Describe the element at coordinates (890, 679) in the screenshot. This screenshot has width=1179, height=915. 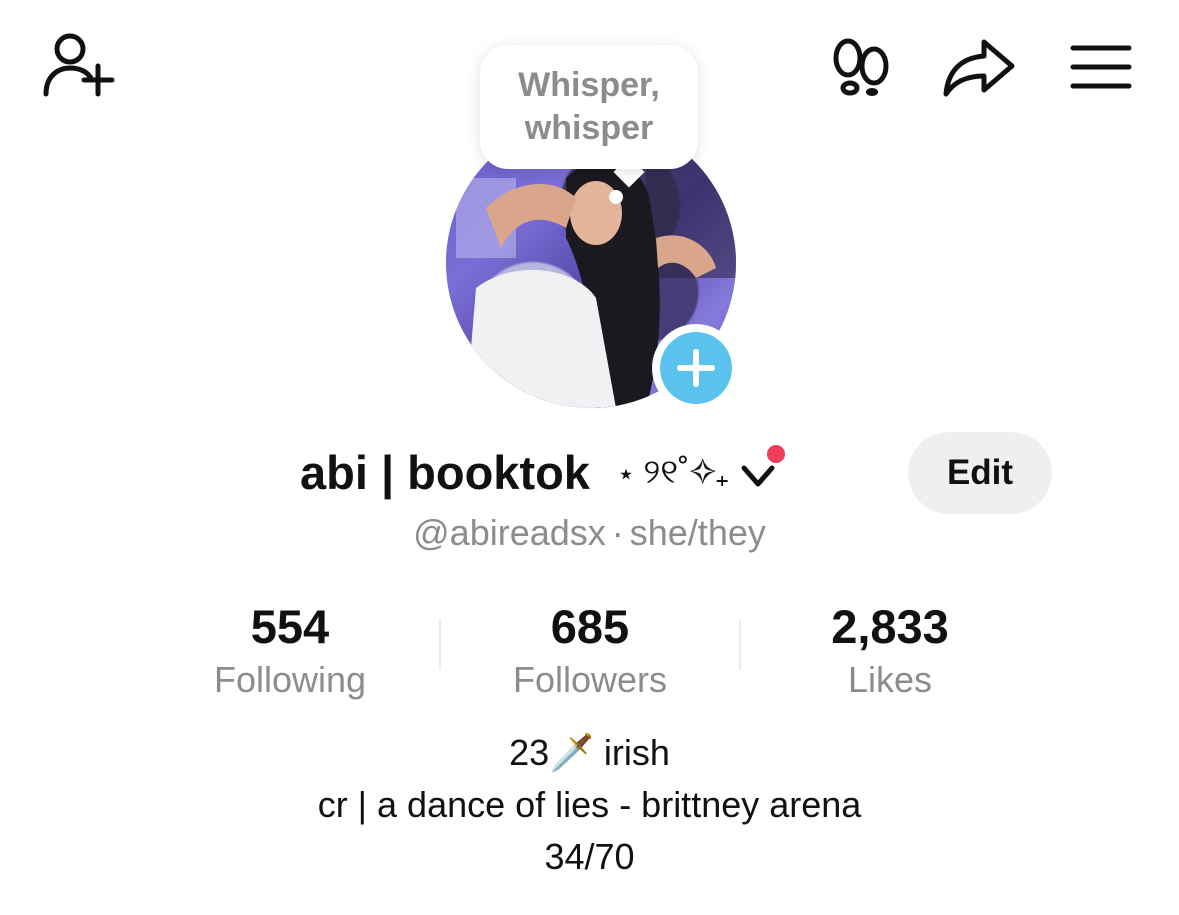
I see `likes-label: Likes` at that location.